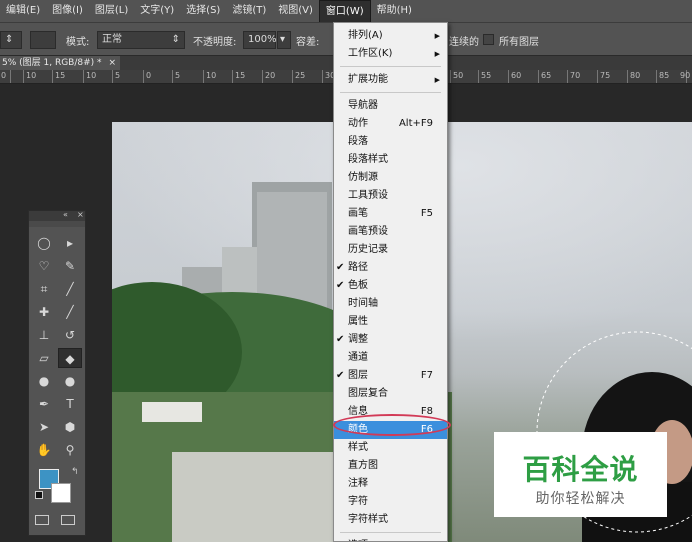 The width and height of the screenshot is (692, 542). Describe the element at coordinates (390, 304) in the screenshot. I see `menu-item-14: 时间轴` at that location.